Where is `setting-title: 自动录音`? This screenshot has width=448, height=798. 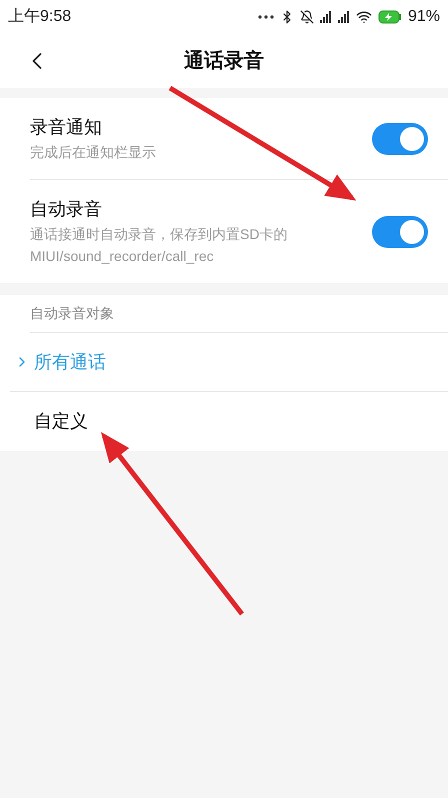 setting-title: 自动录音 is located at coordinates (66, 209).